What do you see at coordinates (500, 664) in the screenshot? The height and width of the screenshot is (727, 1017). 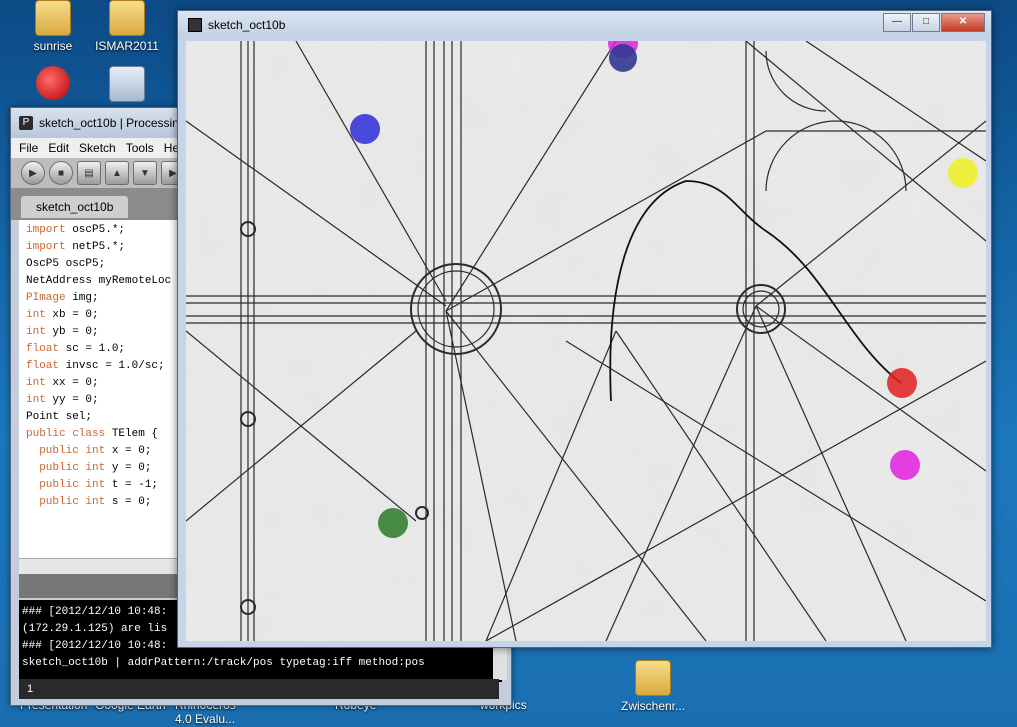 I see `console-scrollbar` at bounding box center [500, 664].